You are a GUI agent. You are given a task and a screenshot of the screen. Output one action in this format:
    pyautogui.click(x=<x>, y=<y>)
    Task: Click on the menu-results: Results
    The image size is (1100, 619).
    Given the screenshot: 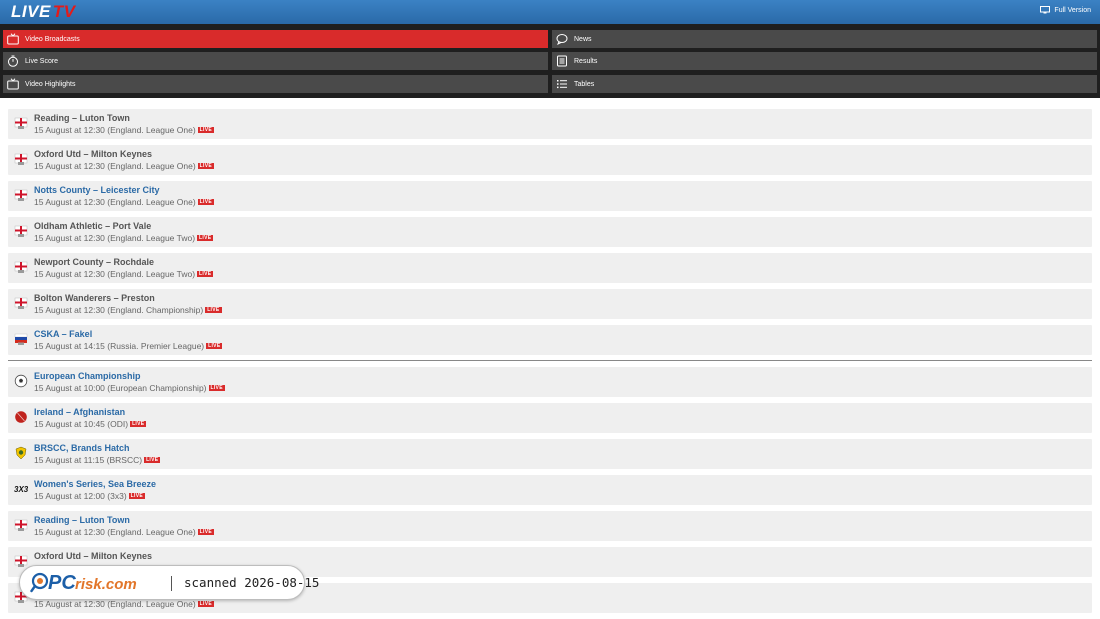 What is the action you would take?
    pyautogui.click(x=824, y=61)
    